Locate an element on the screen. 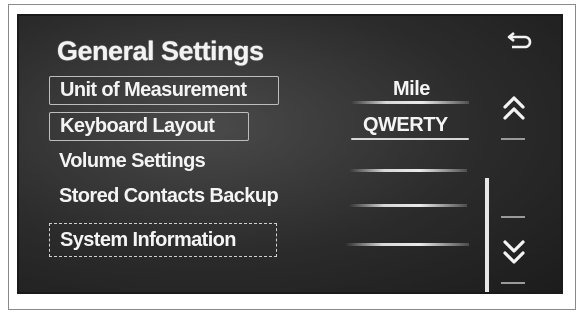  back-arrow-icon is located at coordinates (519, 40).